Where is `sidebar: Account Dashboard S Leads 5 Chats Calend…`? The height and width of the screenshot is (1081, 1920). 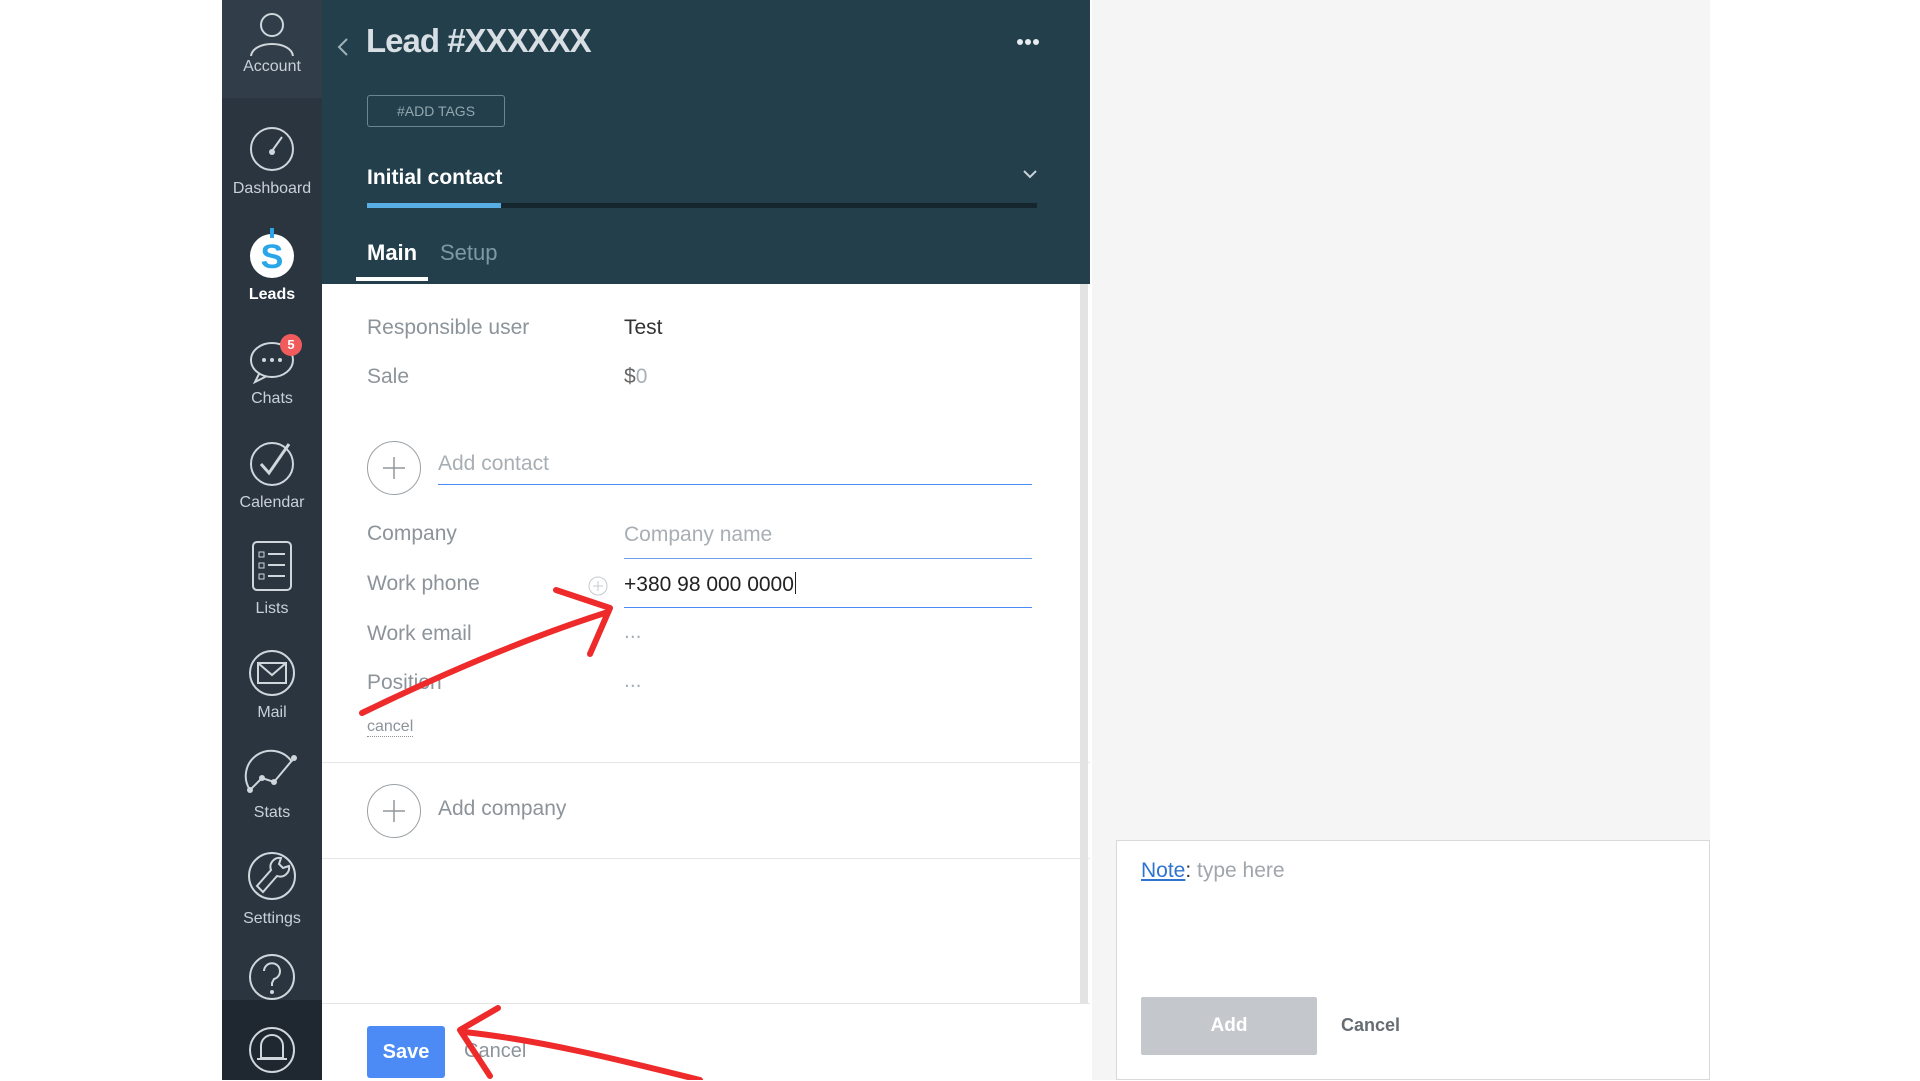
sidebar: Account Dashboard S Leads 5 Chats Calend… is located at coordinates (272, 540).